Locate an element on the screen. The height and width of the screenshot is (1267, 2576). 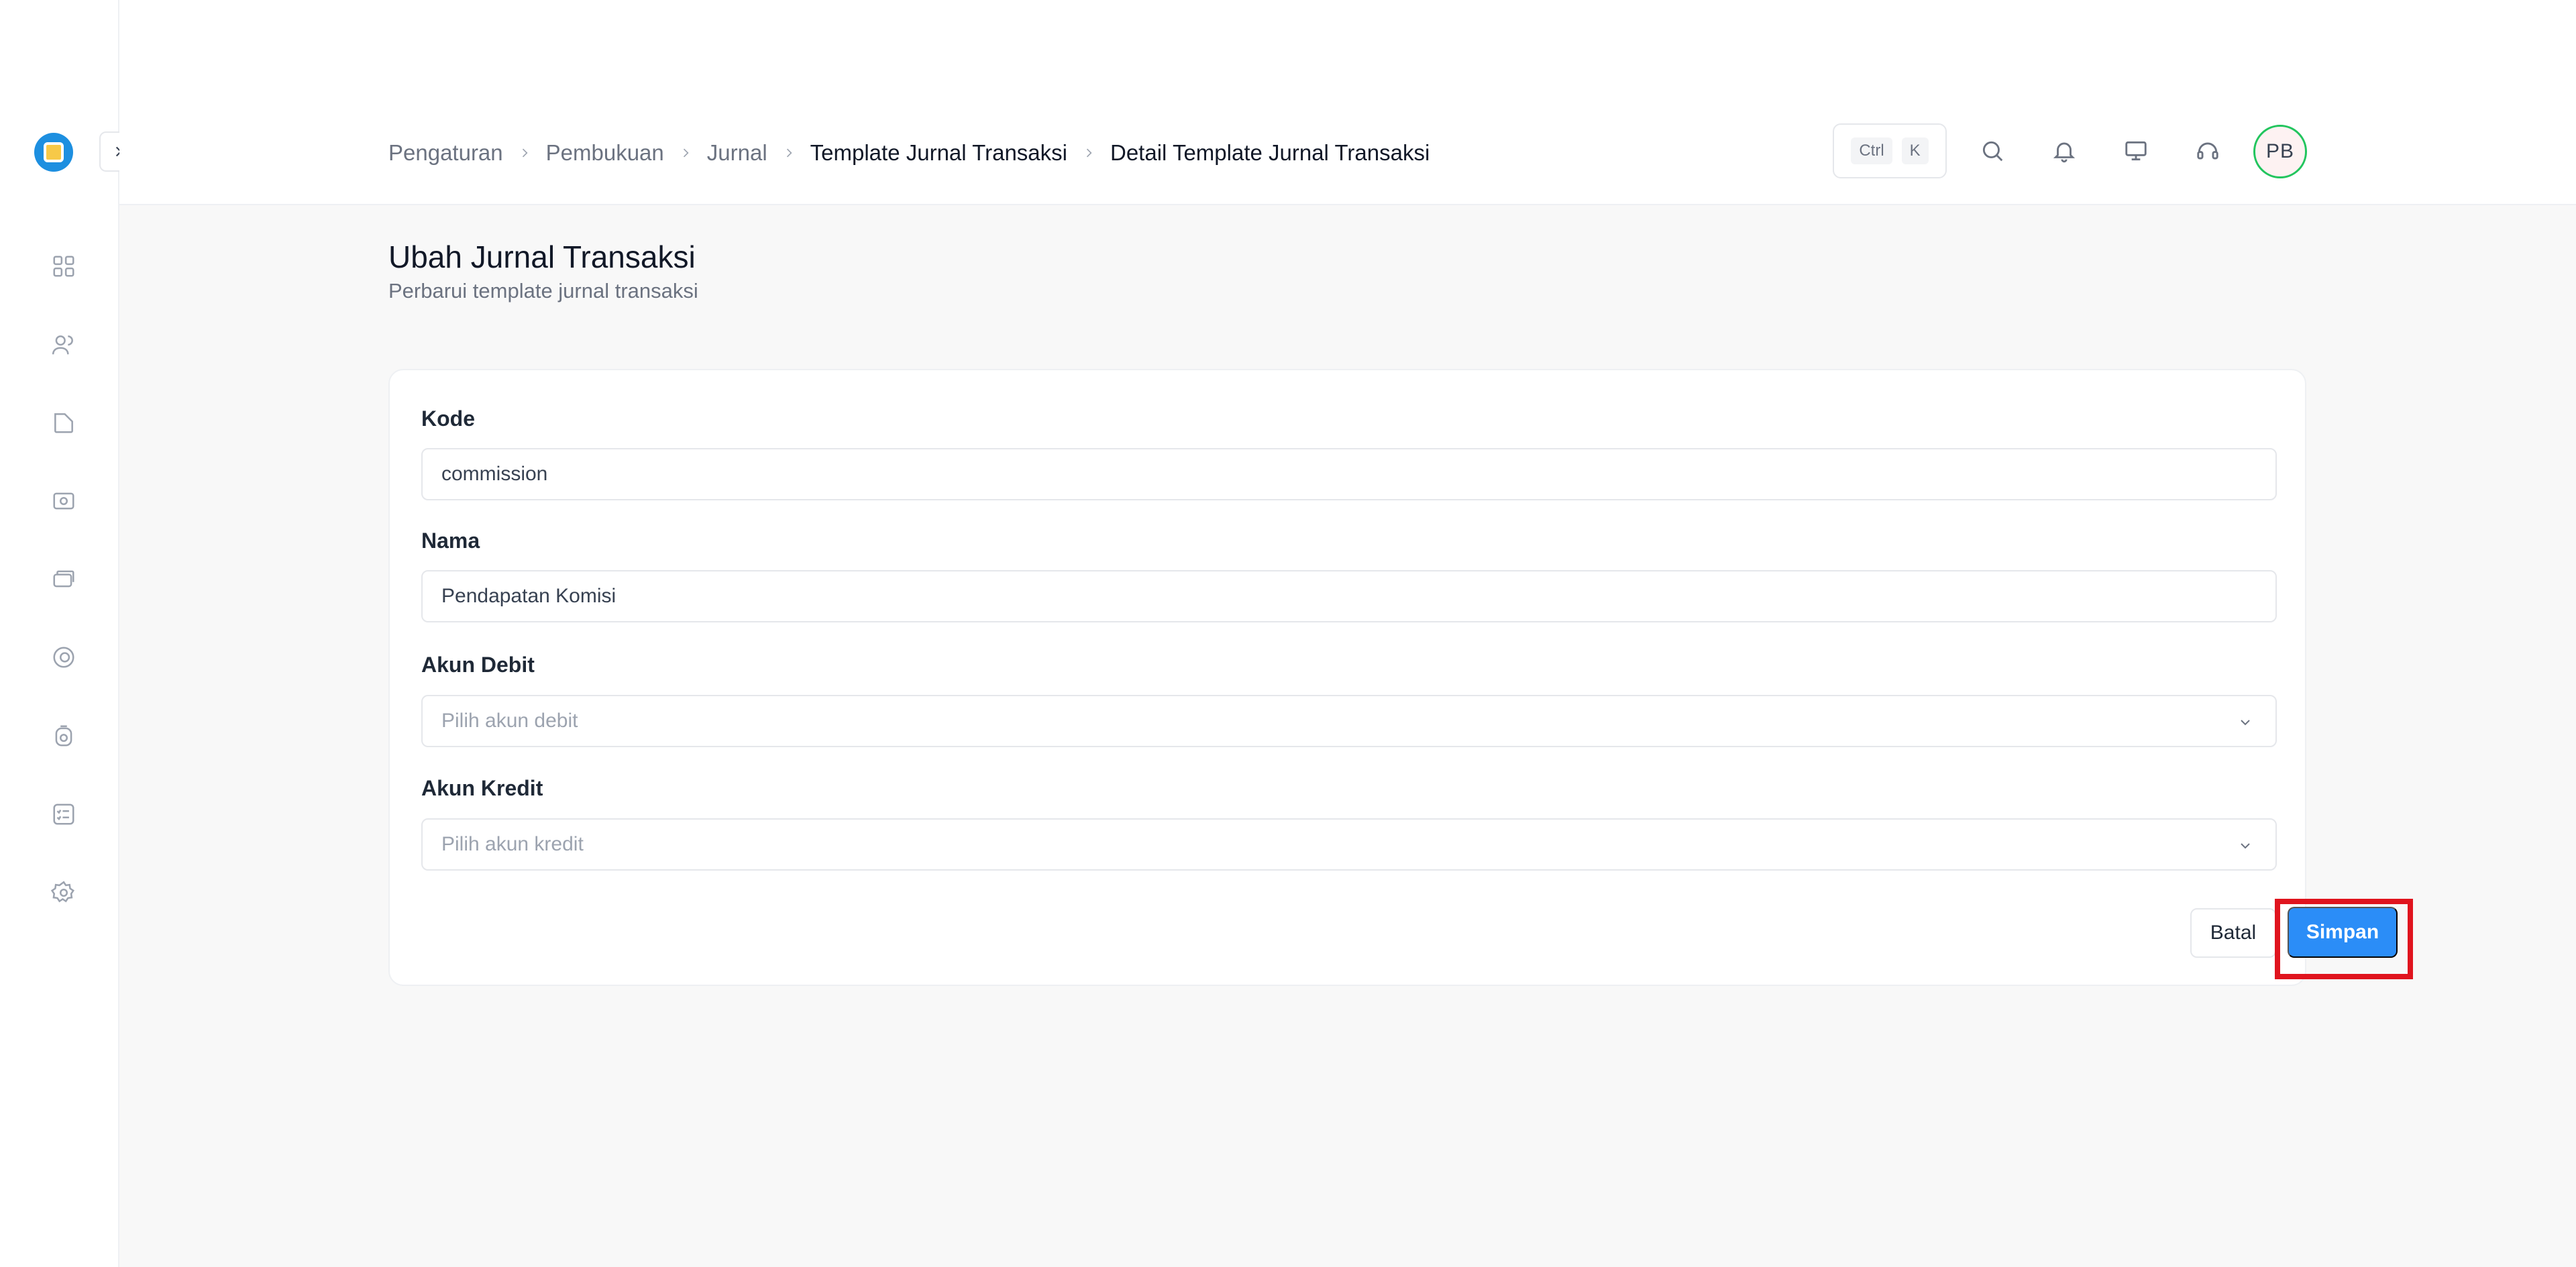
sidebar is located at coordinates (70, 633).